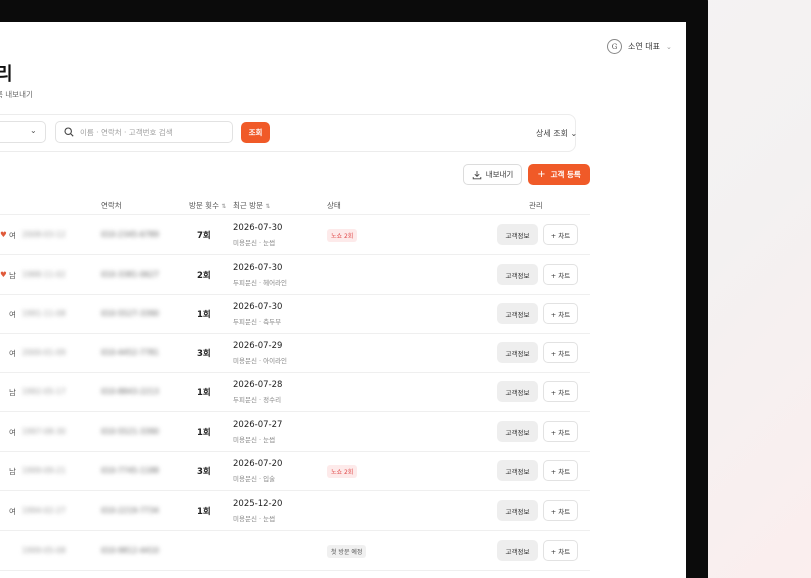 This screenshot has width=811, height=578. What do you see at coordinates (258, 464) in the screenshot?
I see `last-visit-date: 2026-07-20` at bounding box center [258, 464].